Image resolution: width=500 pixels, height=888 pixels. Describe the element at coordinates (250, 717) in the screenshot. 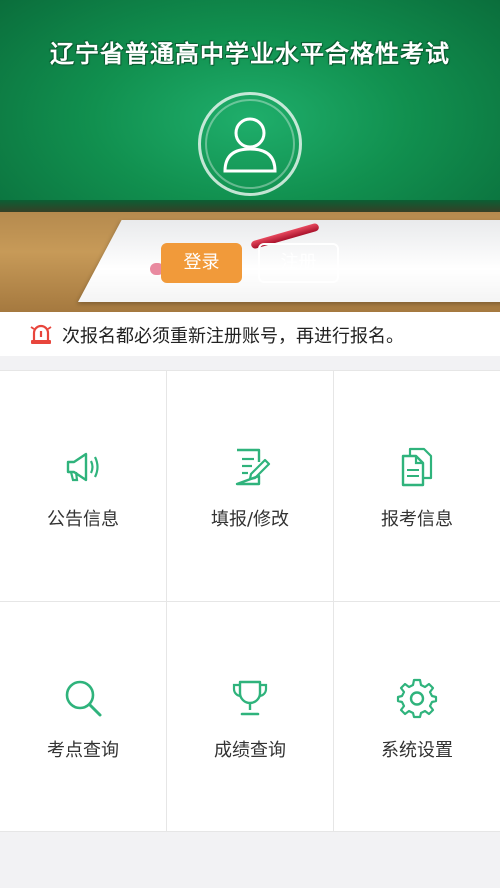

I see `menu-item-score-query: 成绩查询` at that location.